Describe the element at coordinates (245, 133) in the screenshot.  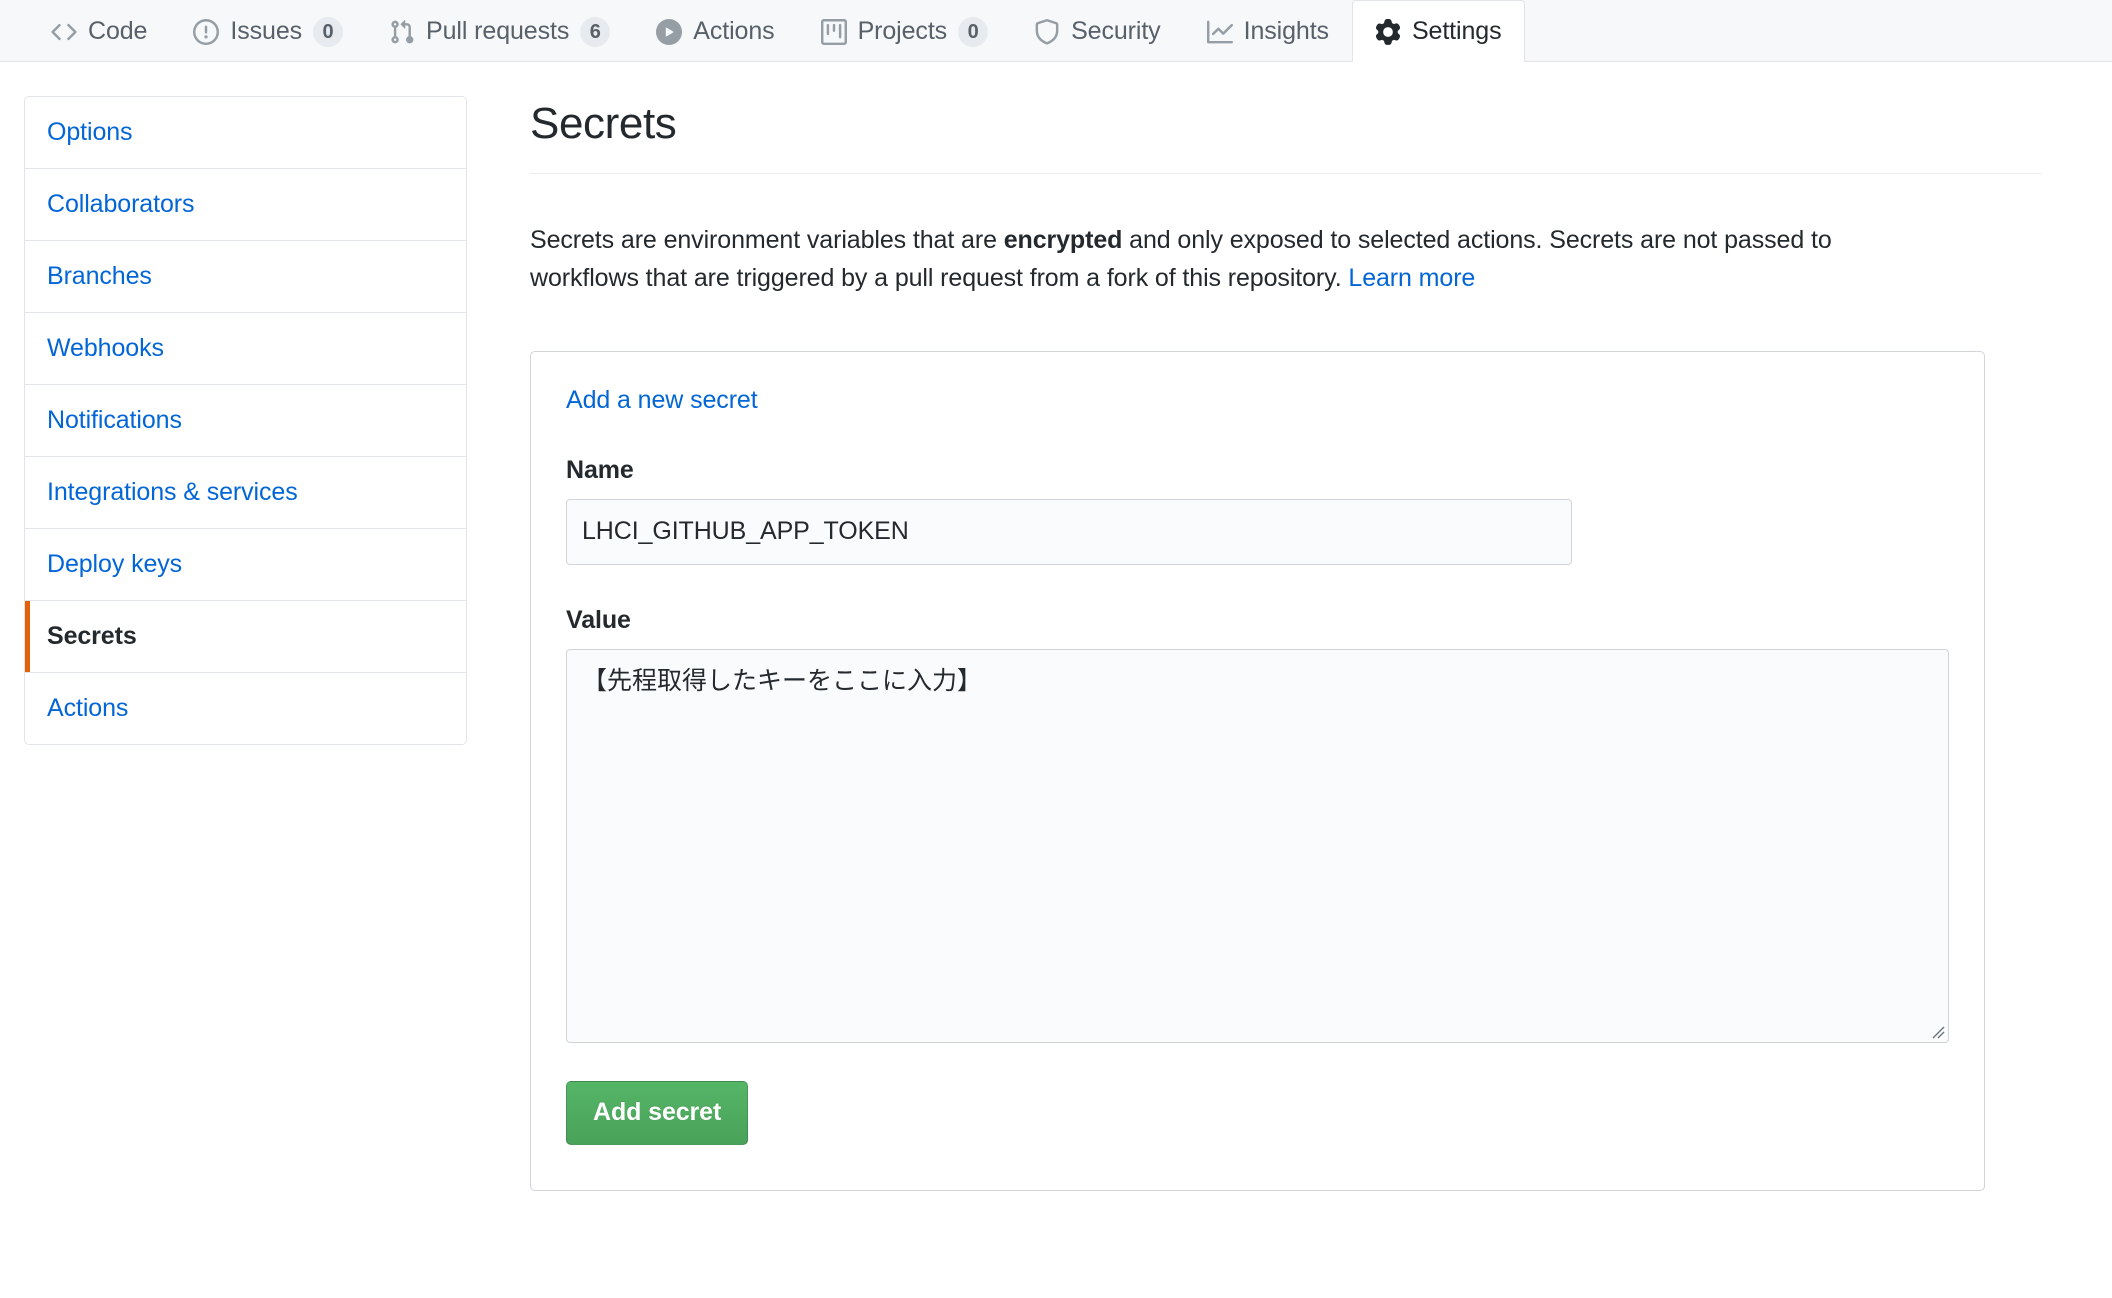
I see `sidebar-item-options: Options` at that location.